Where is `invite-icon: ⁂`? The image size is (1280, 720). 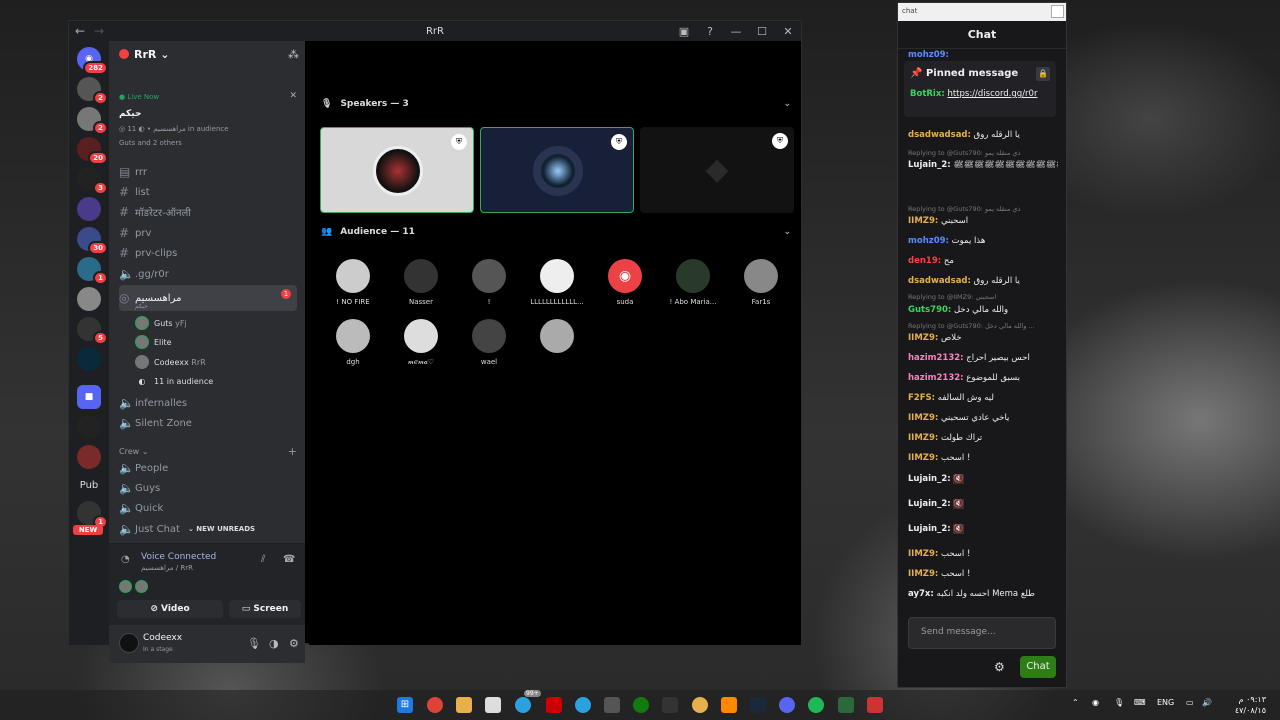 invite-icon: ⁂ is located at coordinates (293, 54).